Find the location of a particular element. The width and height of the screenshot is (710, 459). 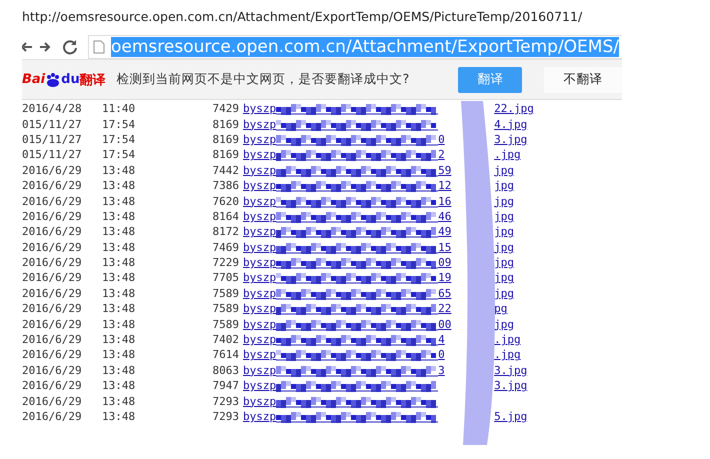

file-size: 8164 is located at coordinates (225, 216).